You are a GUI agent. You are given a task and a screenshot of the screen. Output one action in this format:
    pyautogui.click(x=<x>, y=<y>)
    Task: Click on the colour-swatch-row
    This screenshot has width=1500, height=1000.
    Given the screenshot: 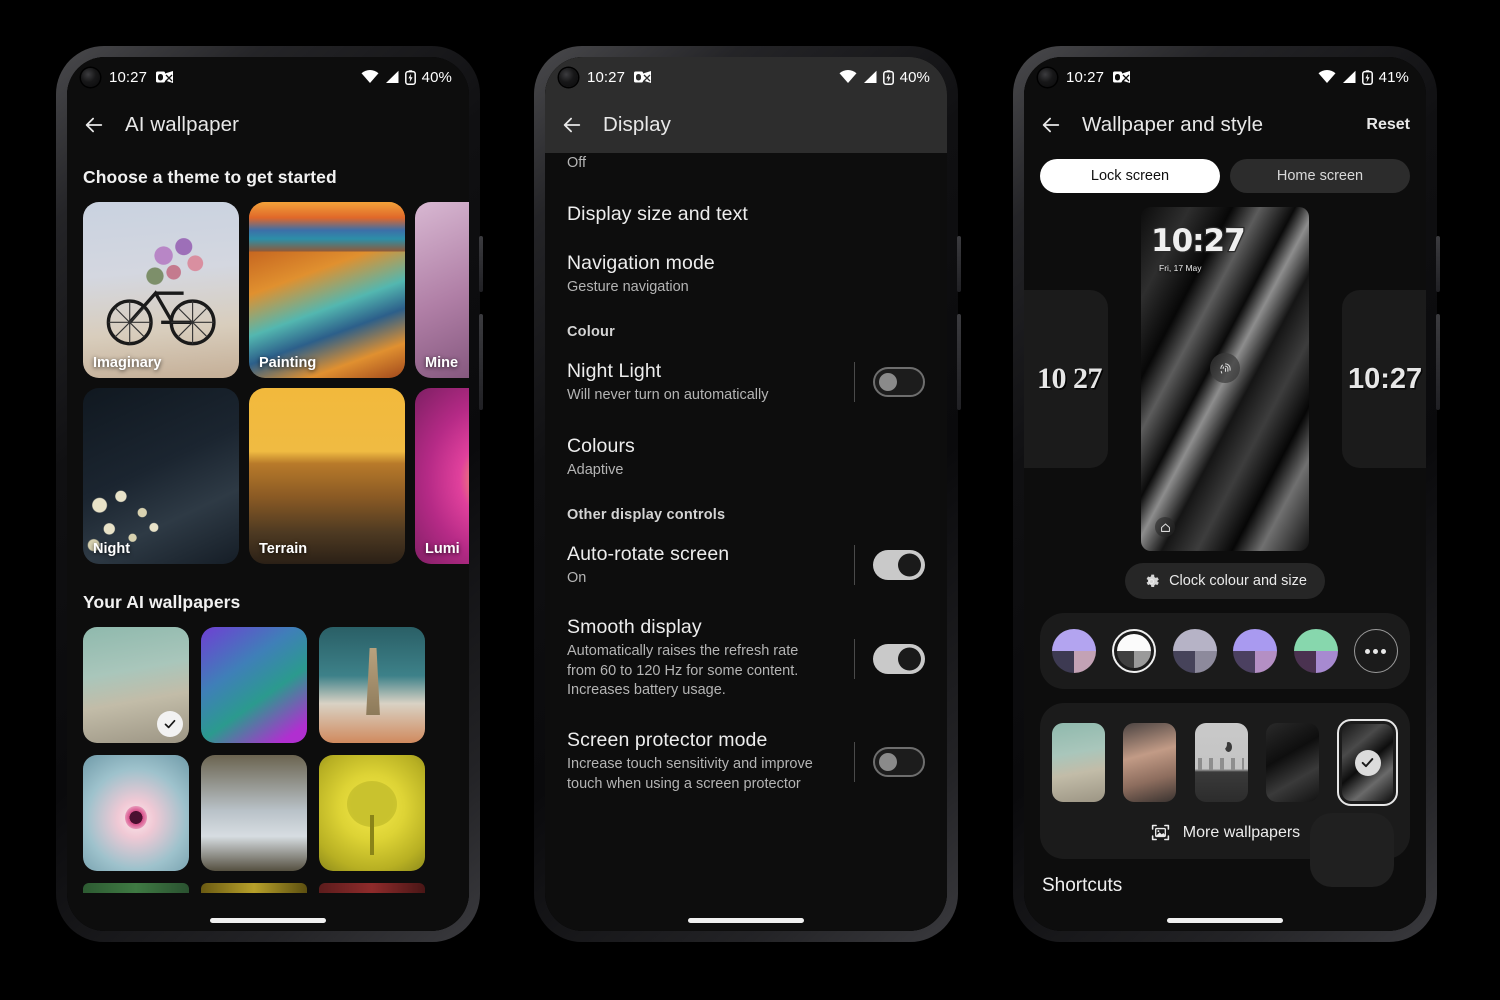 What is the action you would take?
    pyautogui.click(x=1225, y=651)
    